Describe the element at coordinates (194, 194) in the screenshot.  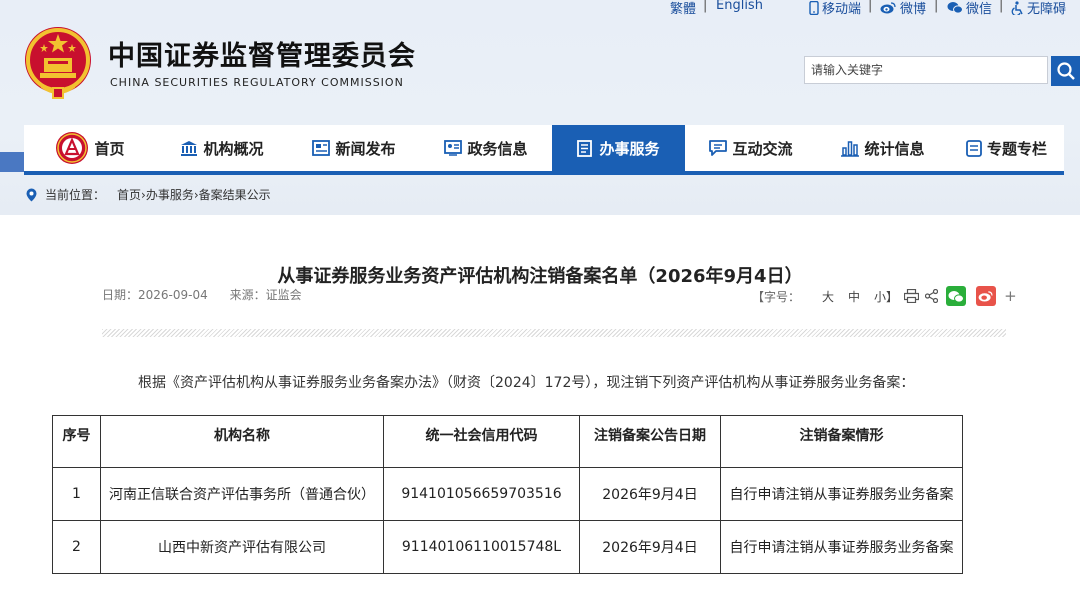
I see `breadcrumb-path: 首页›办事服务›备案结果公示` at that location.